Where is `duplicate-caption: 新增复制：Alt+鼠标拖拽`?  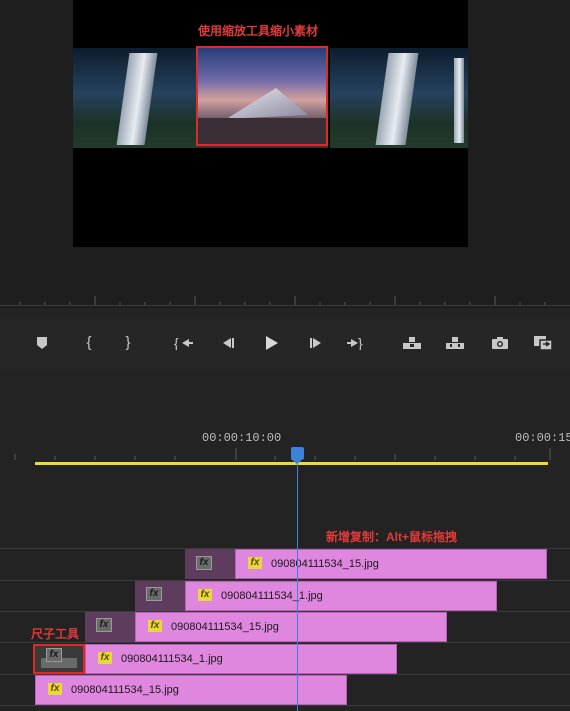 duplicate-caption: 新增复制：Alt+鼠标拖拽 is located at coordinates (392, 537).